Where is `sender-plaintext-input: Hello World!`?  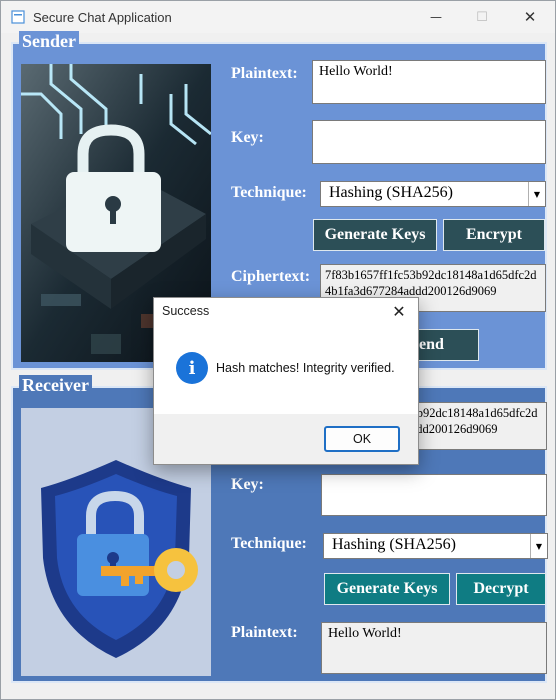
sender-plaintext-input: Hello World! is located at coordinates (429, 82).